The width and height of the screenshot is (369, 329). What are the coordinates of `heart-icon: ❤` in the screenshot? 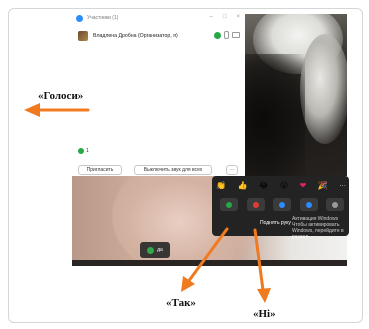 It's located at (303, 186).